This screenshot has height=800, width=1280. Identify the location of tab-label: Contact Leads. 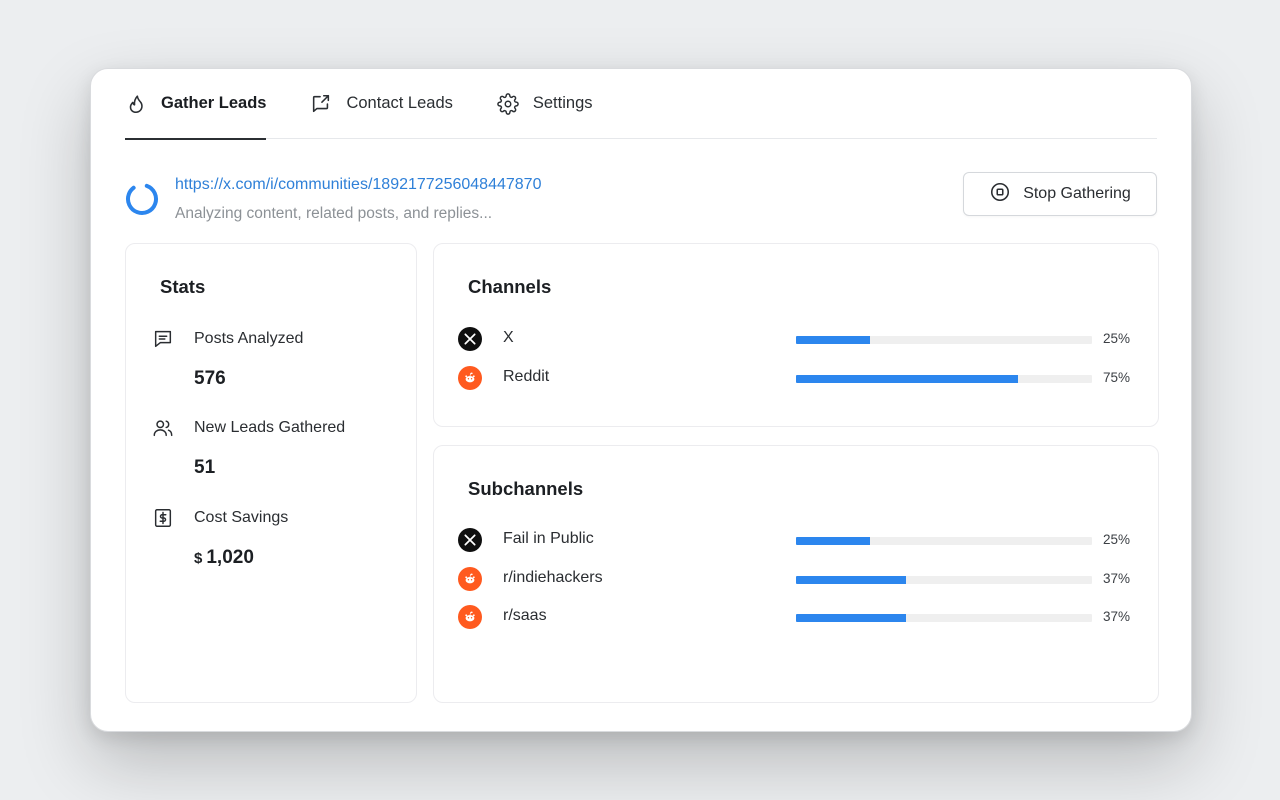
(399, 103).